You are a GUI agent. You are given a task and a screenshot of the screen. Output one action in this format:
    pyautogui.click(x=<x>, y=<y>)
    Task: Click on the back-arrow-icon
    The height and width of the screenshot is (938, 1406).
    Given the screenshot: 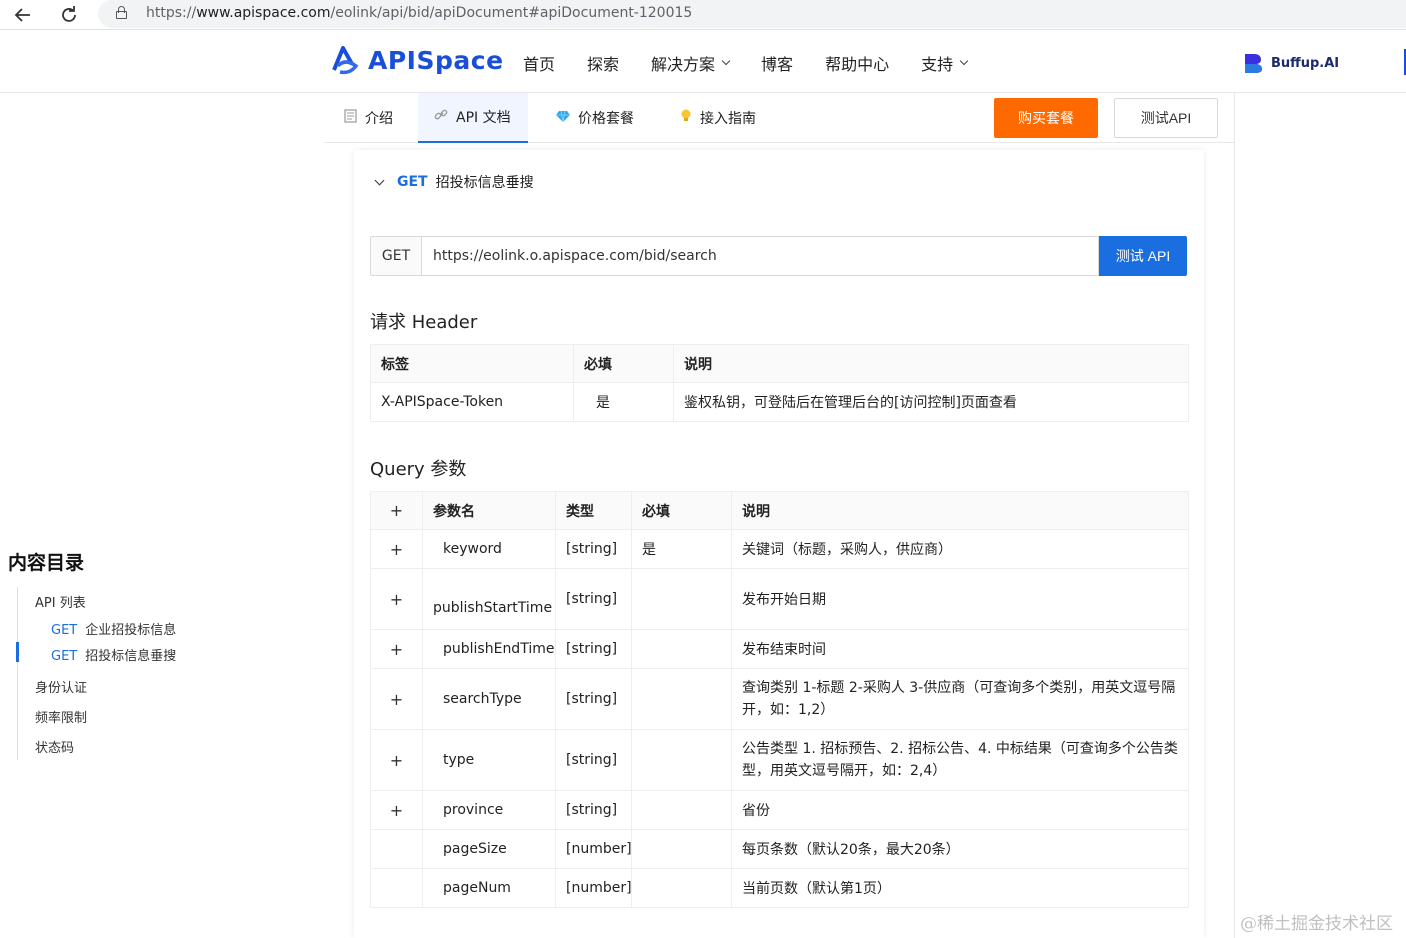 What is the action you would take?
    pyautogui.click(x=23, y=15)
    